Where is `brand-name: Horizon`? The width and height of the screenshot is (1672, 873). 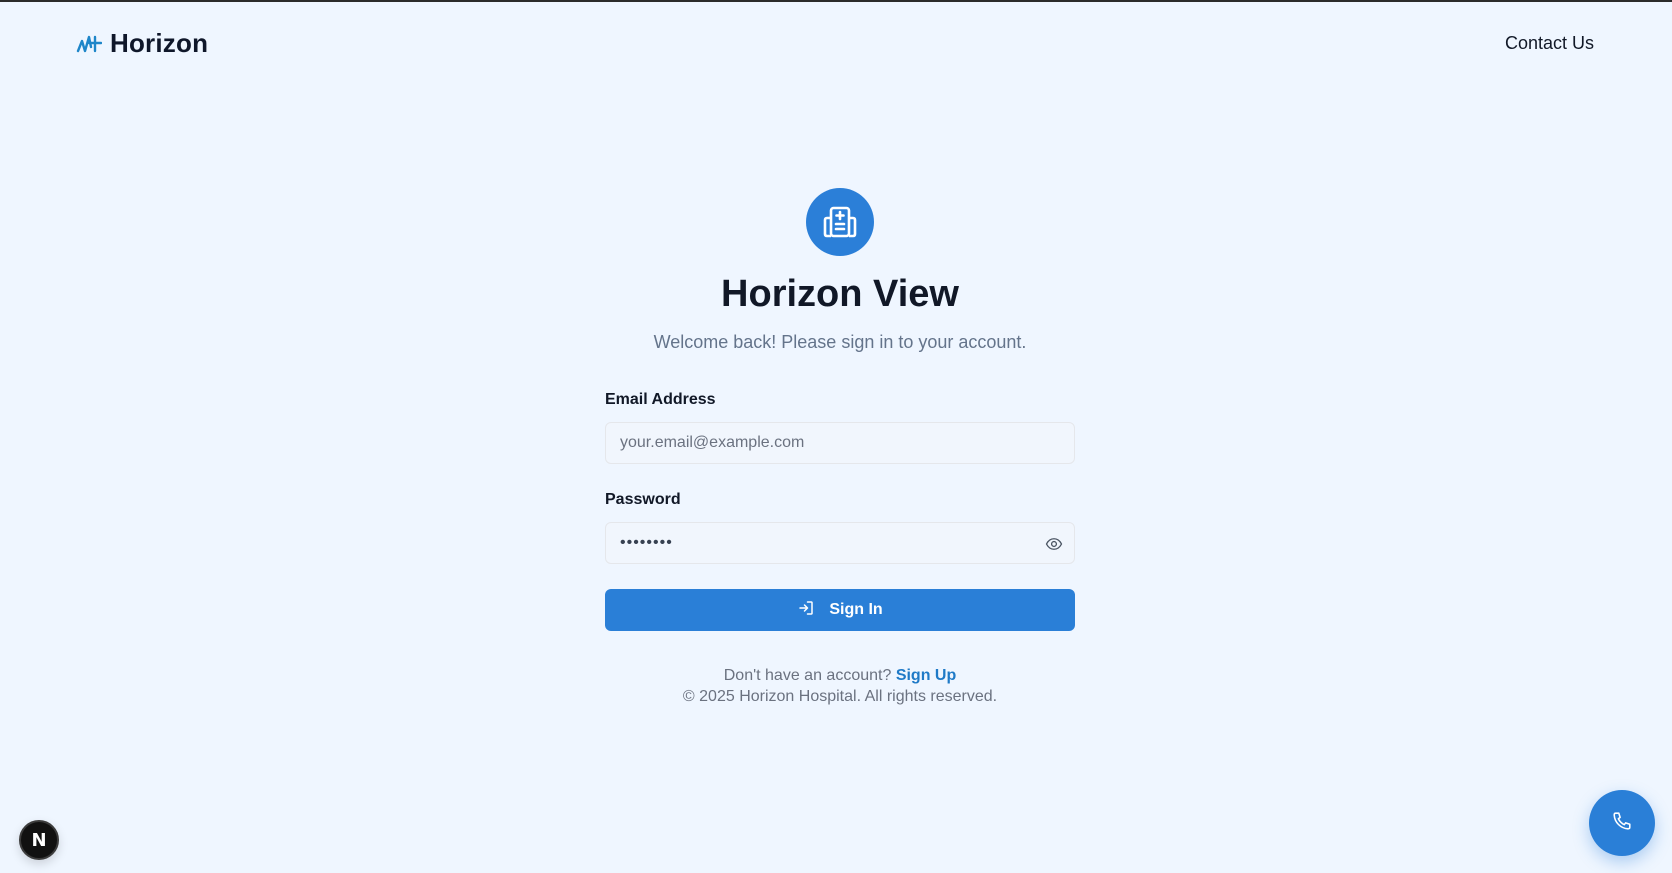
brand-name: Horizon is located at coordinates (159, 43).